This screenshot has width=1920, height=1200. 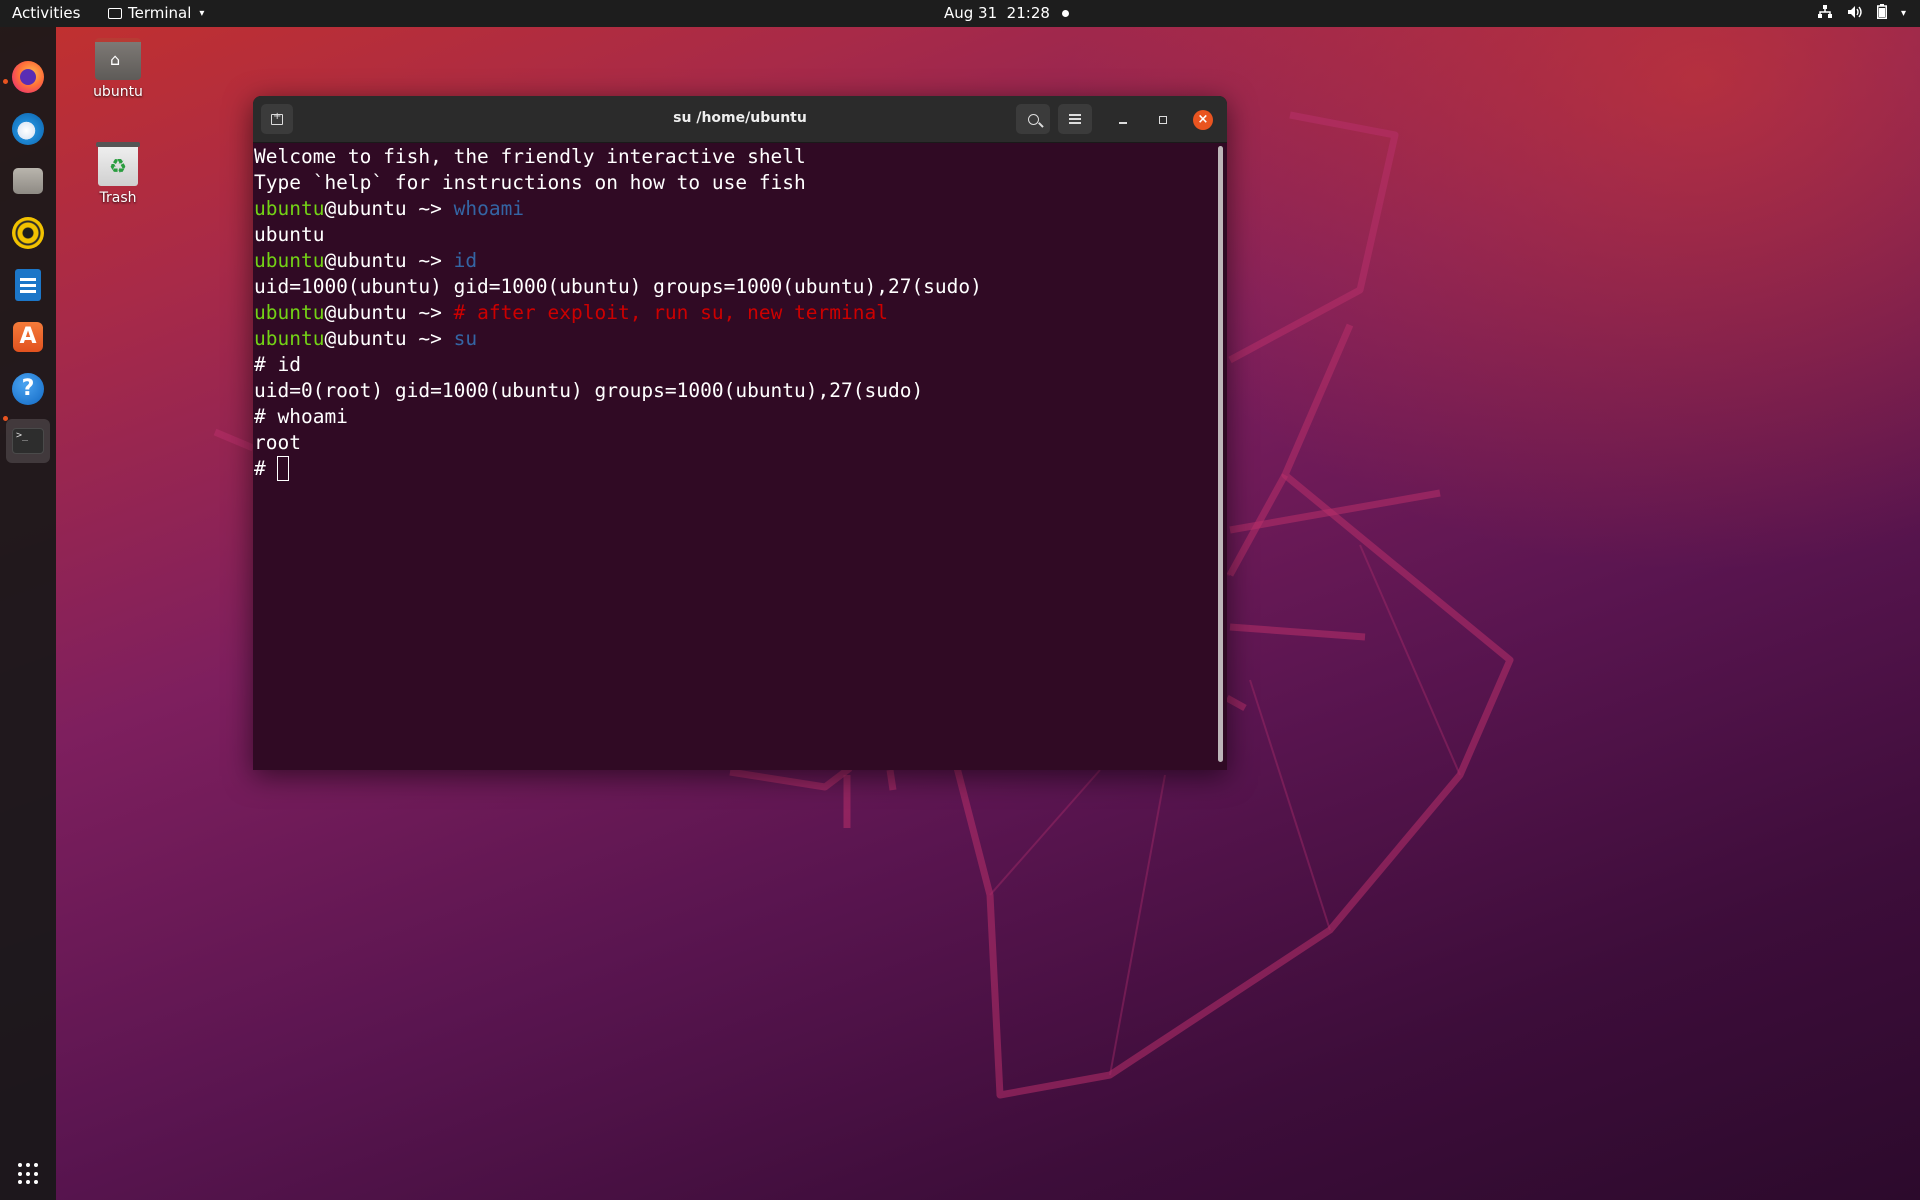 I want to click on minimize-icon, so click(x=1123, y=123).